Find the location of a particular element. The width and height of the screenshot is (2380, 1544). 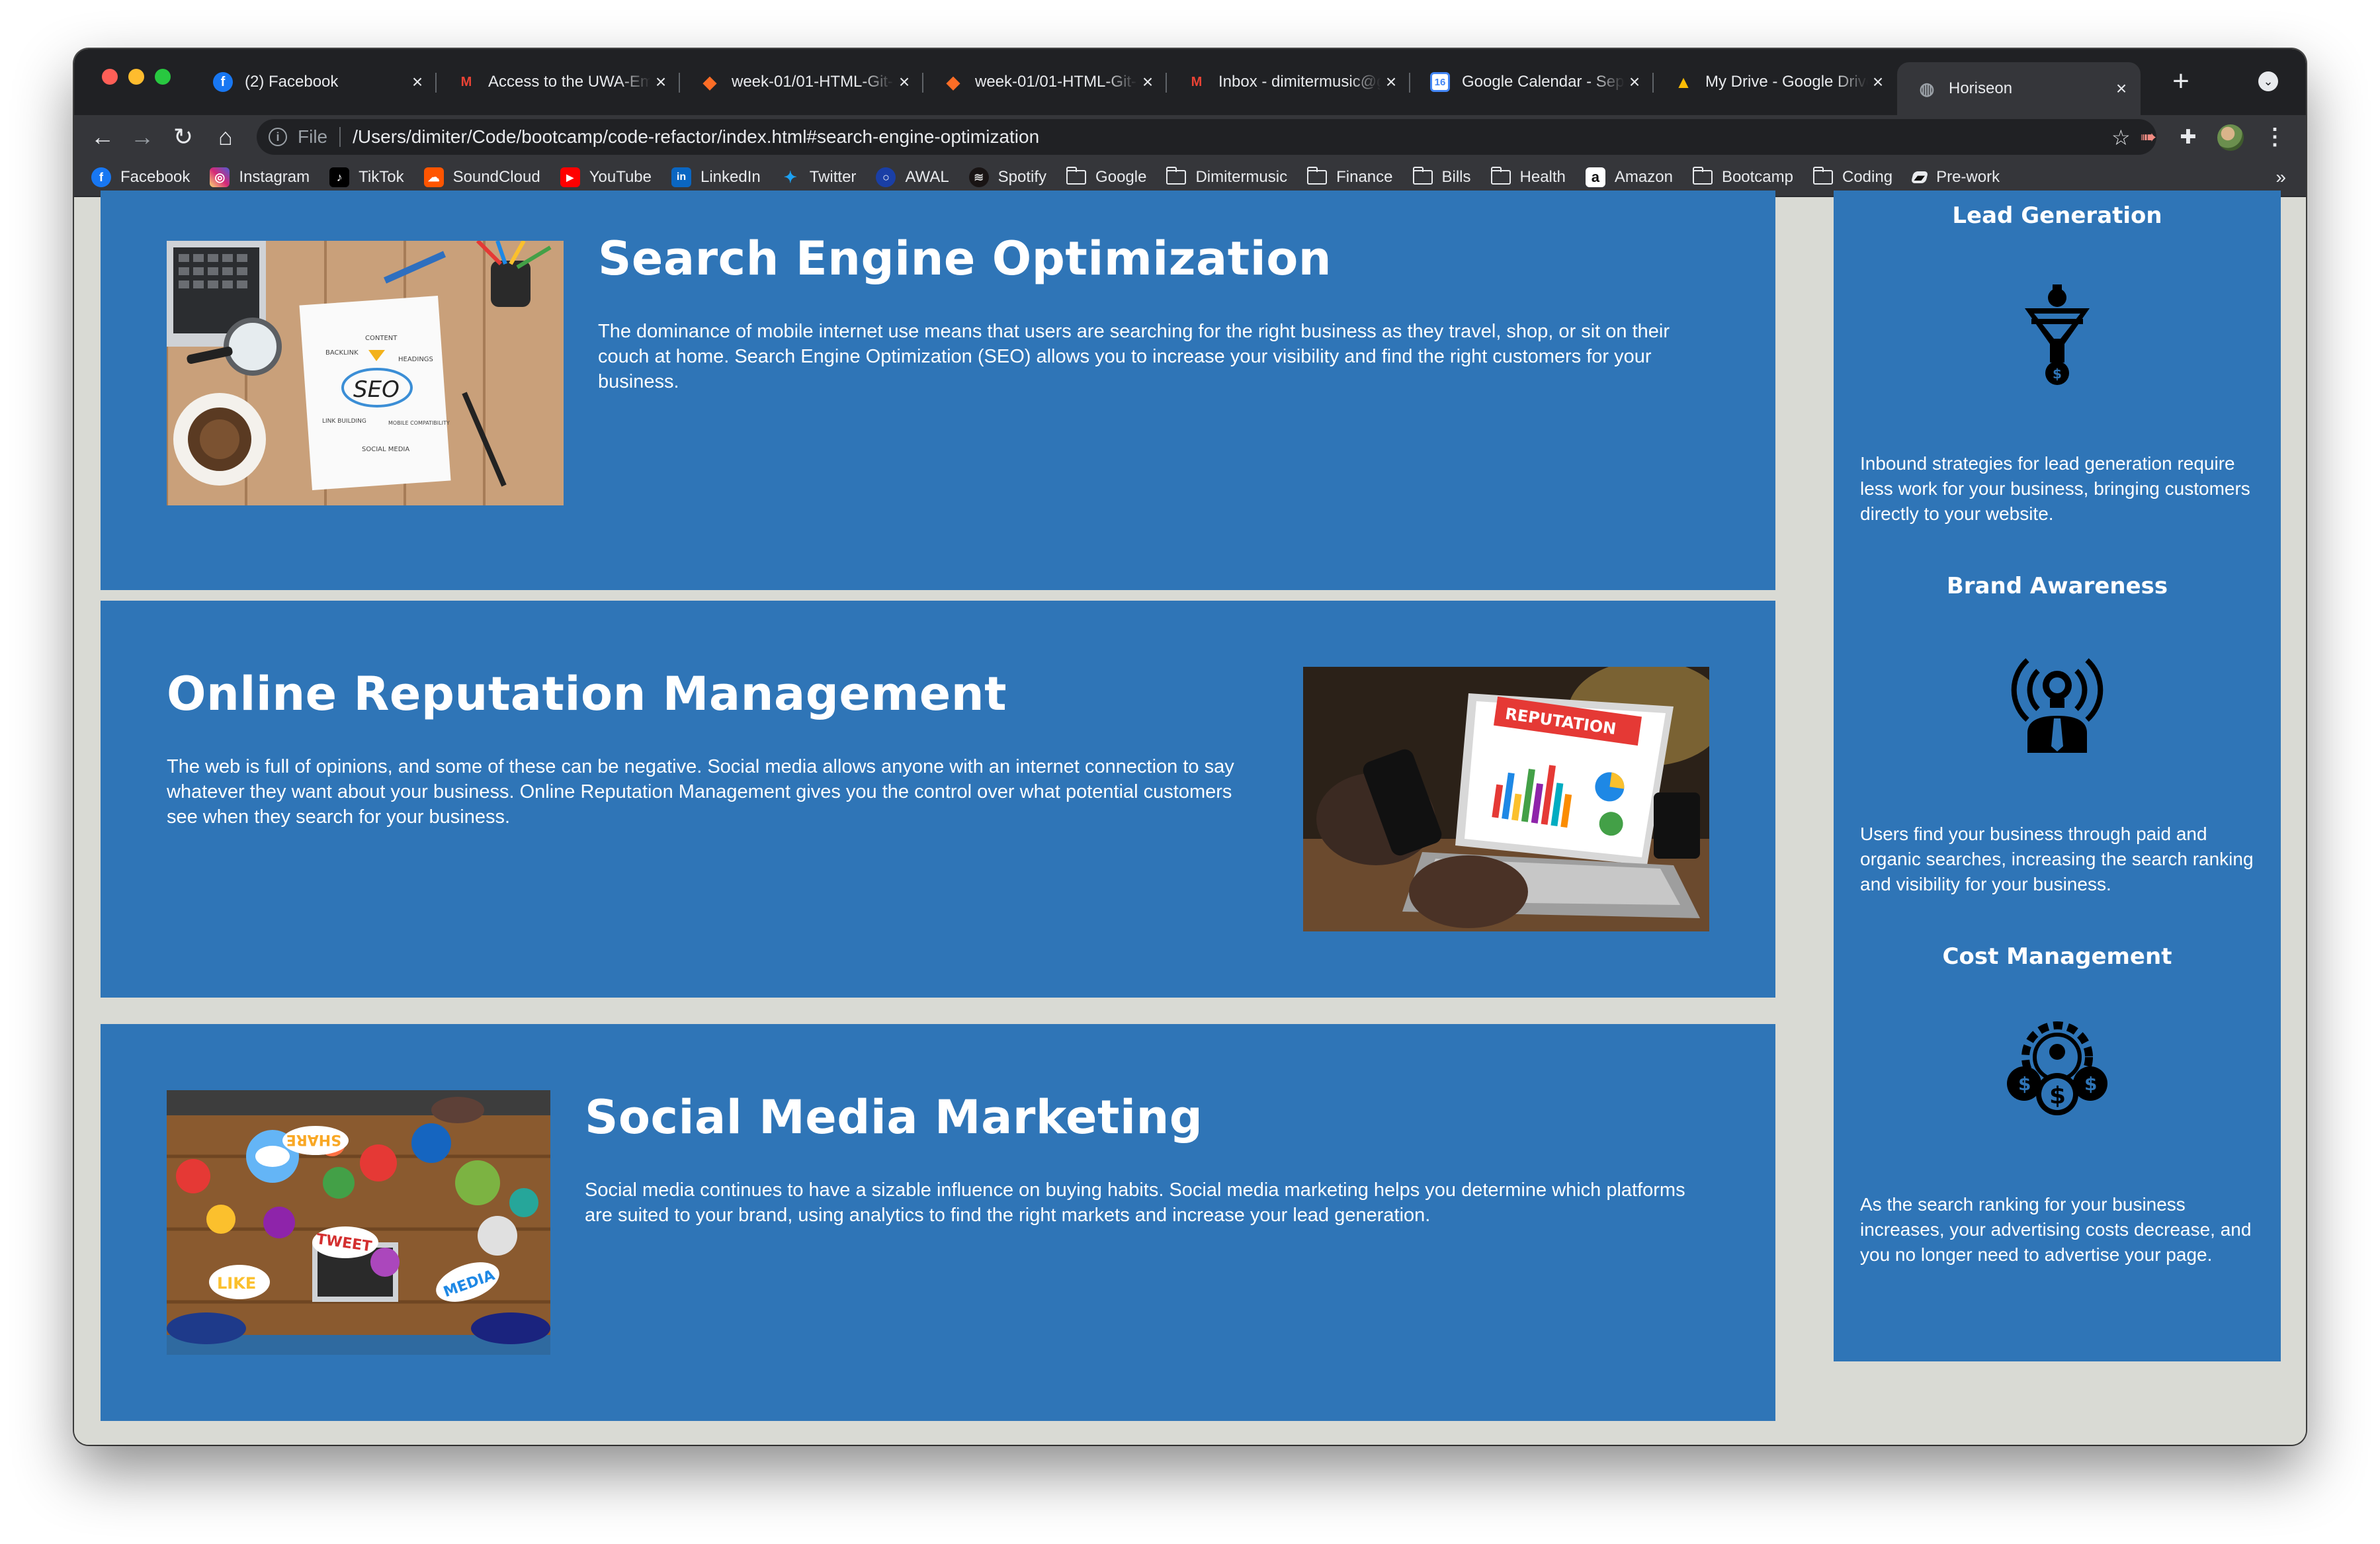

seo-photo-text-seo: SEO is located at coordinates (376, 389).